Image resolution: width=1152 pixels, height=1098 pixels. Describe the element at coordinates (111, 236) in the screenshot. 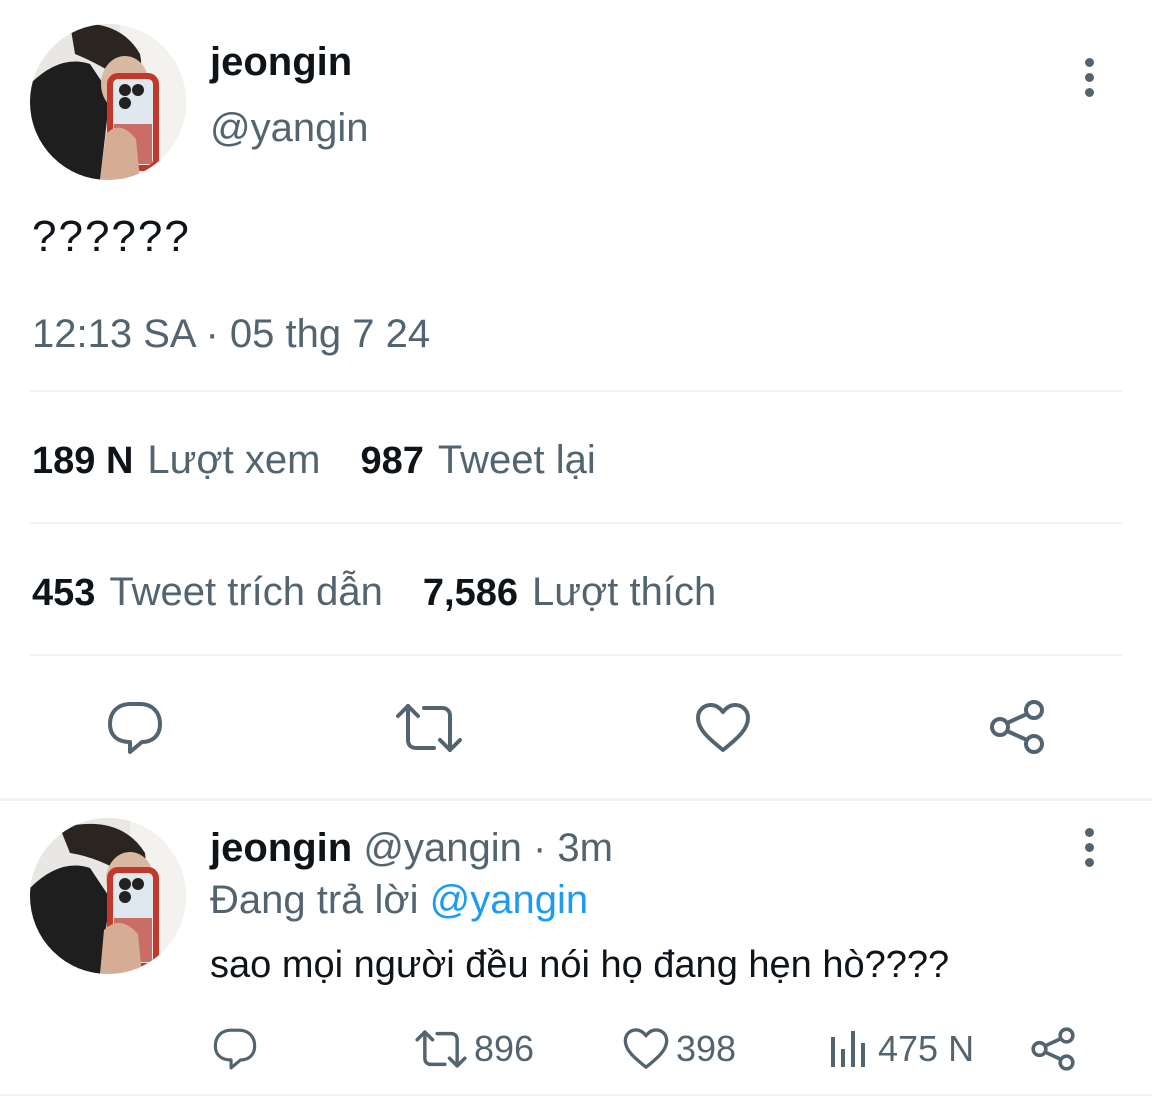

I see `tweet-text: ??????` at that location.